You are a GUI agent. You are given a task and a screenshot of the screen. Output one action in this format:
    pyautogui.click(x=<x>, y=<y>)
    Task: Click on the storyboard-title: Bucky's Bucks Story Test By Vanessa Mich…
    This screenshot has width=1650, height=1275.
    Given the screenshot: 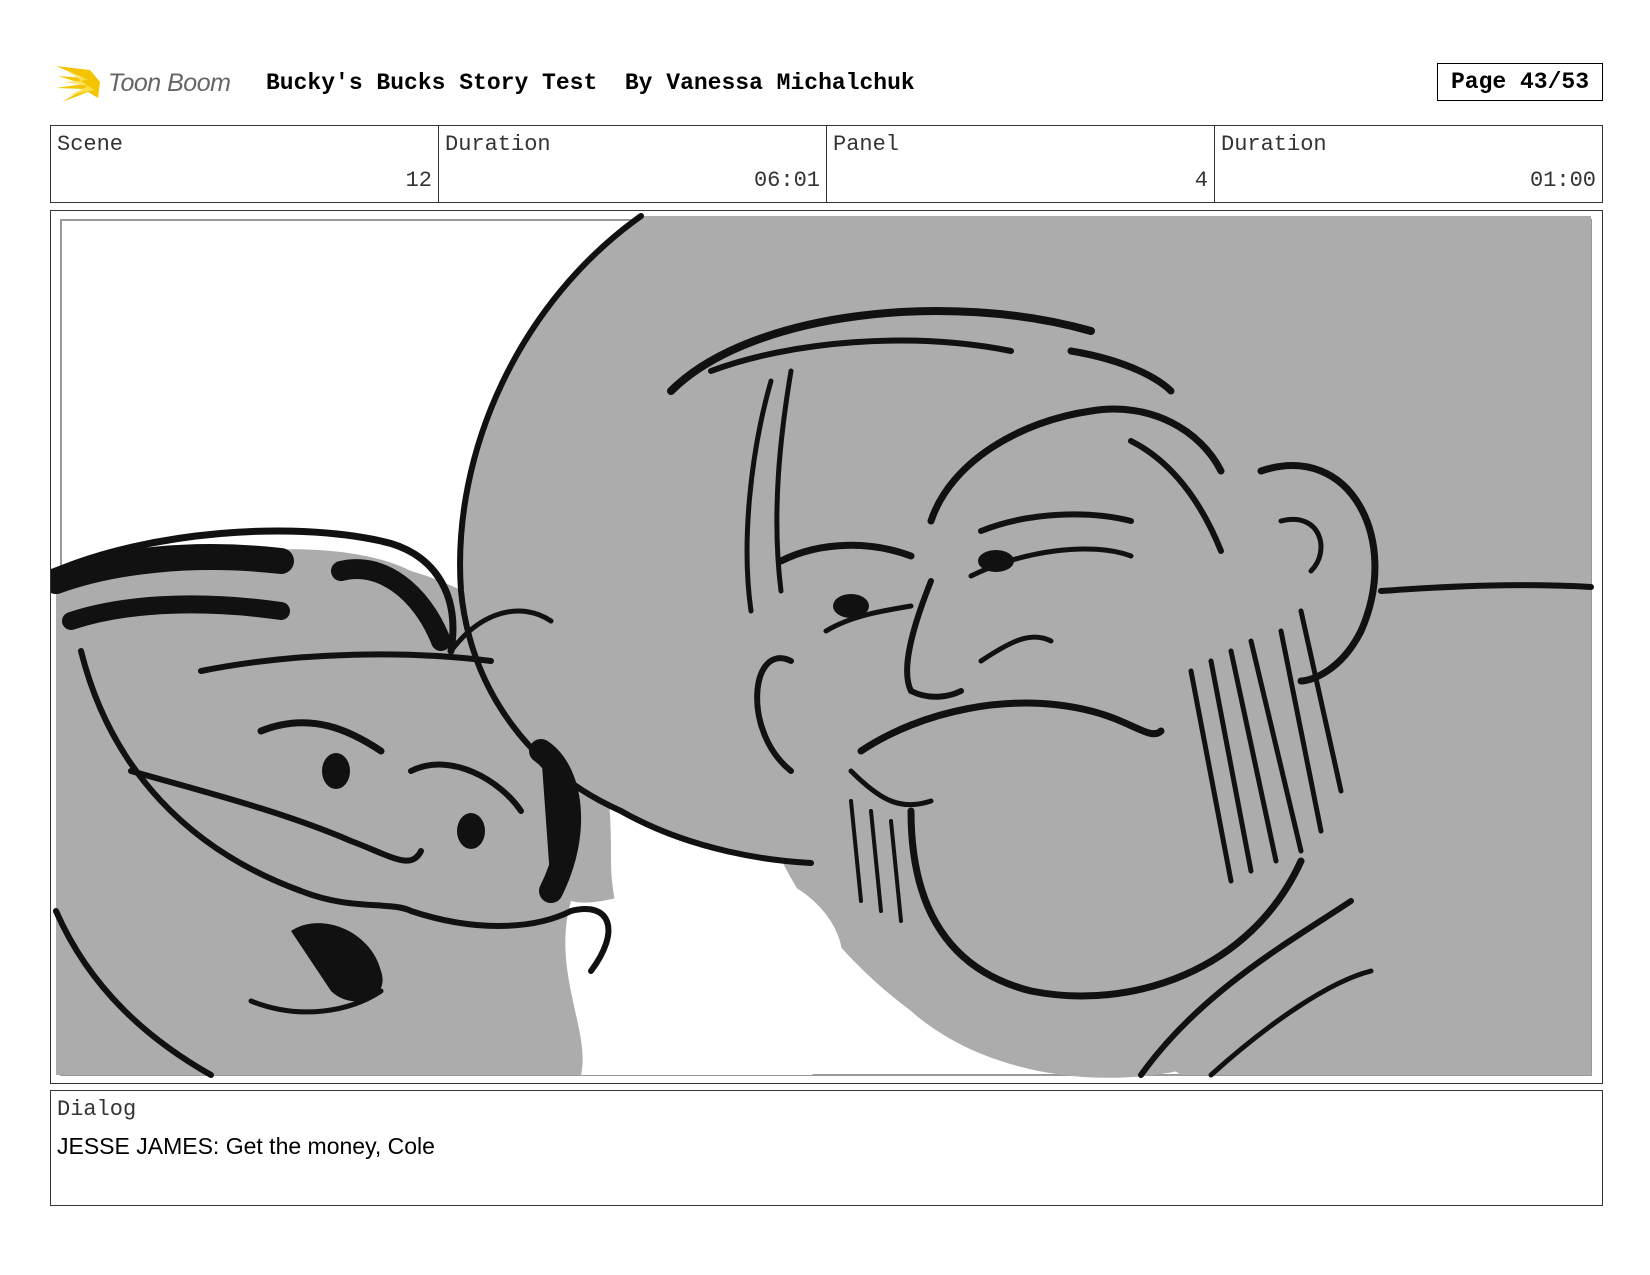 What is the action you would take?
    pyautogui.click(x=590, y=83)
    